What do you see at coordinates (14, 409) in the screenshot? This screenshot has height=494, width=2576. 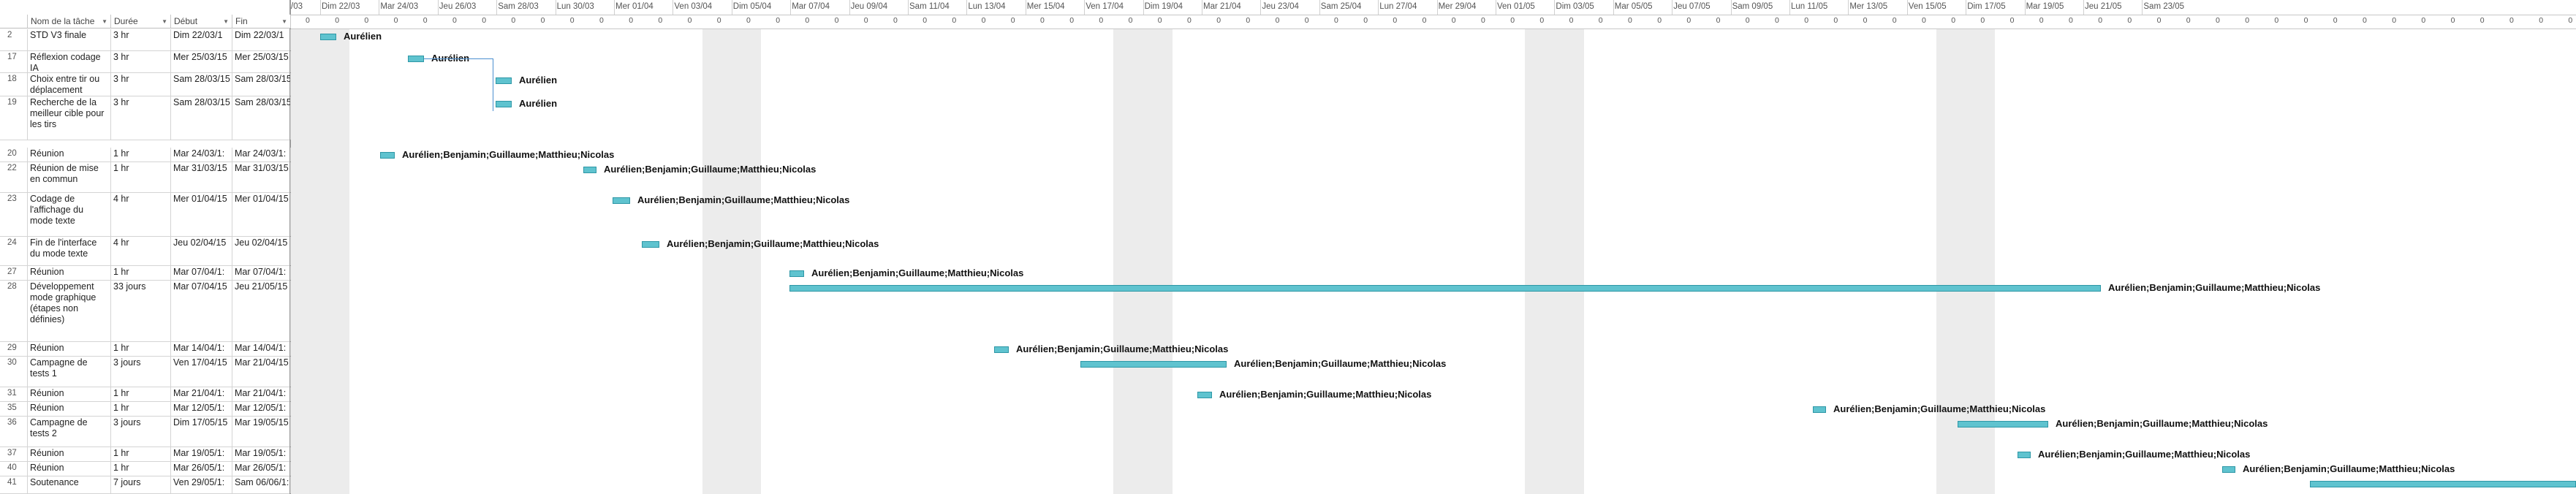 I see `task-id: 35` at bounding box center [14, 409].